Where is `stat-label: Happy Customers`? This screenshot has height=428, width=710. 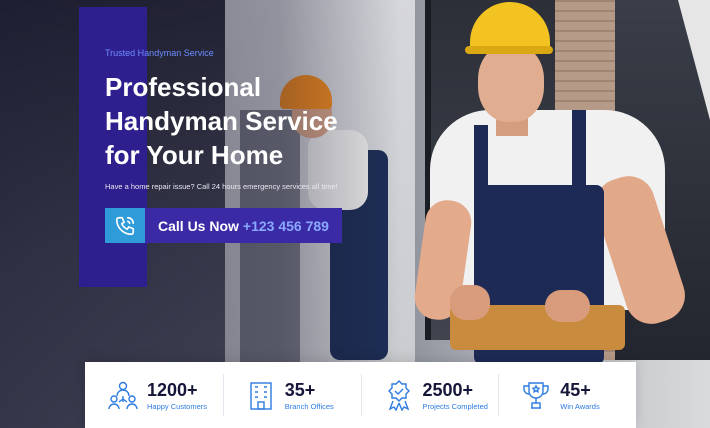 stat-label: Happy Customers is located at coordinates (177, 406).